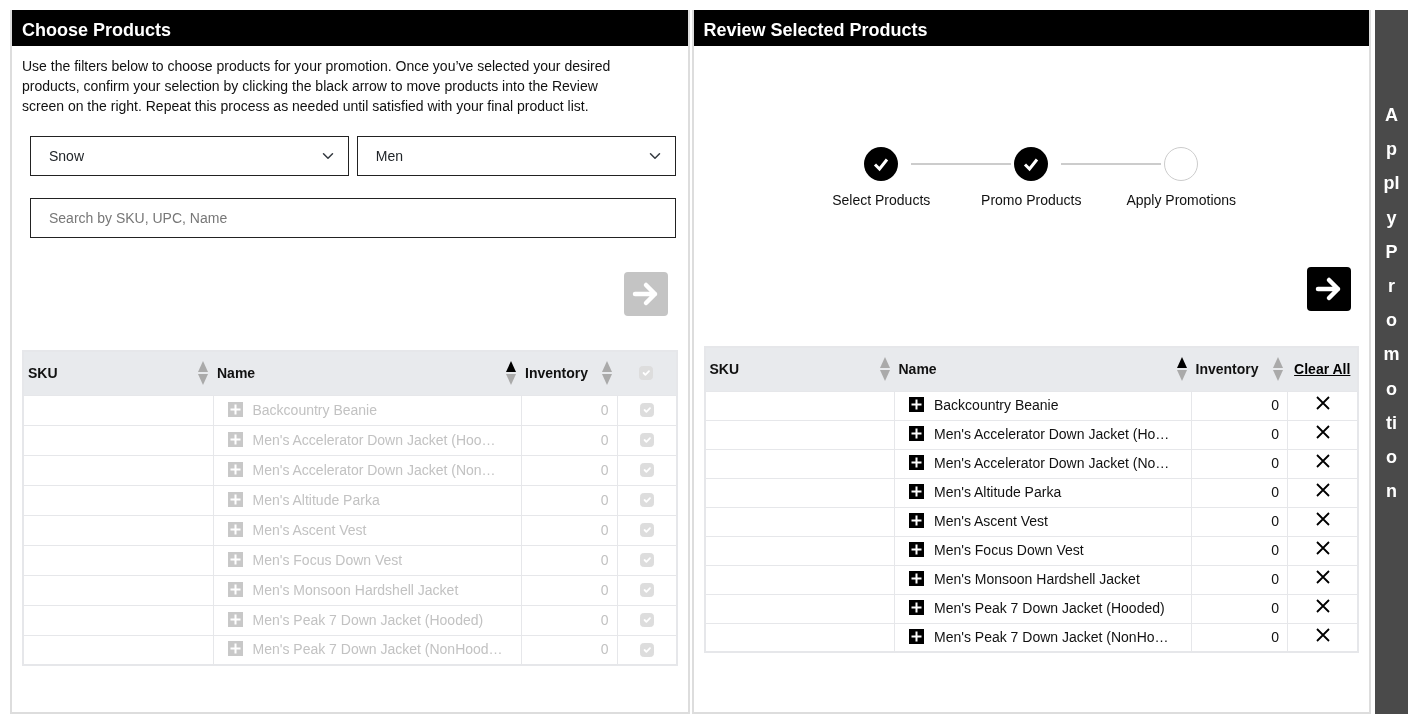  Describe the element at coordinates (1181, 200) in the screenshot. I see `step-label: Apply Promotions` at that location.